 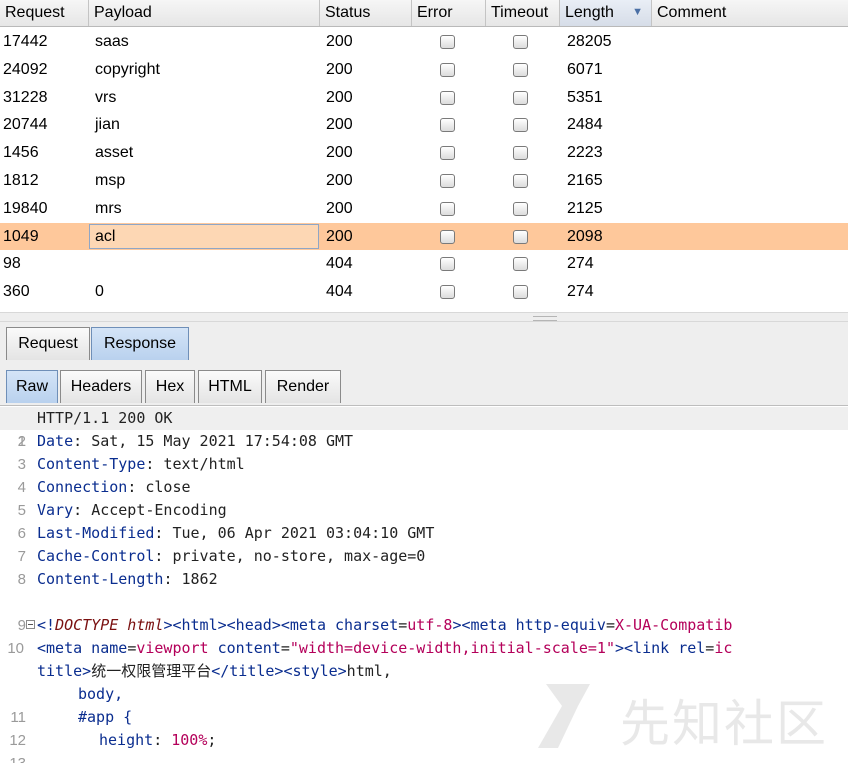 What do you see at coordinates (105, 236) in the screenshot?
I see `cell-payload: acl` at bounding box center [105, 236].